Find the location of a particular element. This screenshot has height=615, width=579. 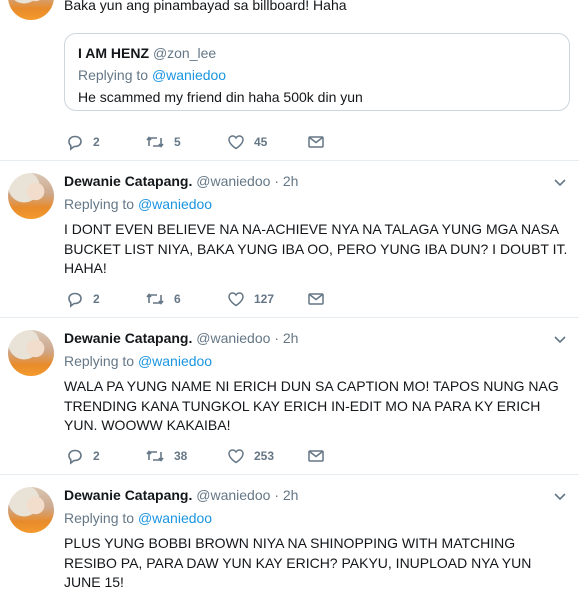

retweet-count: 5 is located at coordinates (177, 142).